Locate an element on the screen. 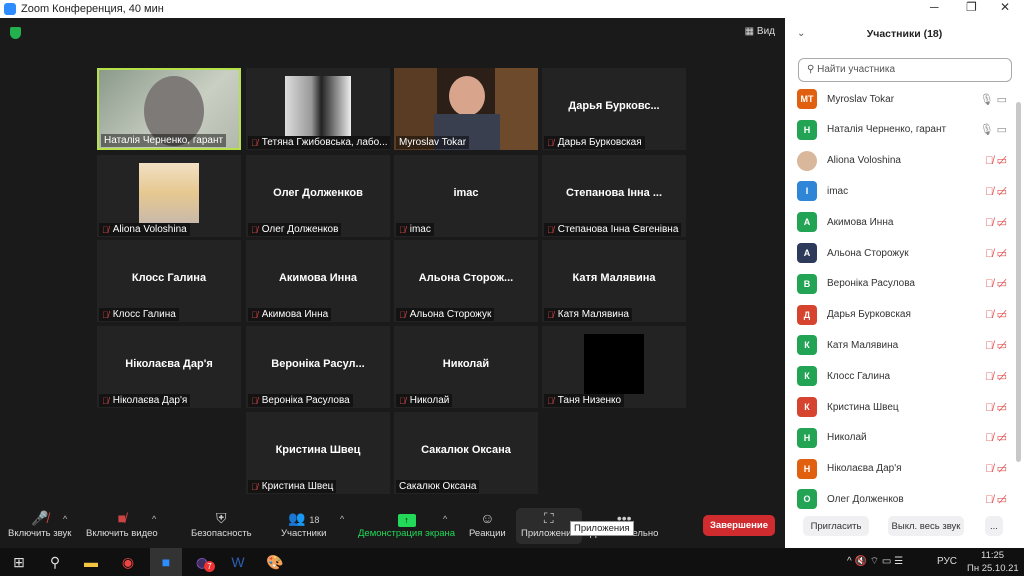  video-tile: 🎙̸ Aliona Voloshina is located at coordinates (169, 196).